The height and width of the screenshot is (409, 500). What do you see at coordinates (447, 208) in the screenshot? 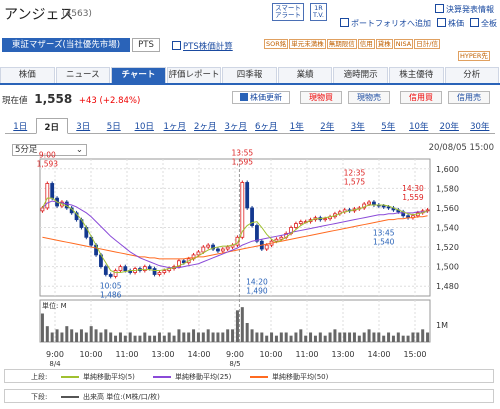
I see `y-tick-label: 1,560` at bounding box center [447, 208].